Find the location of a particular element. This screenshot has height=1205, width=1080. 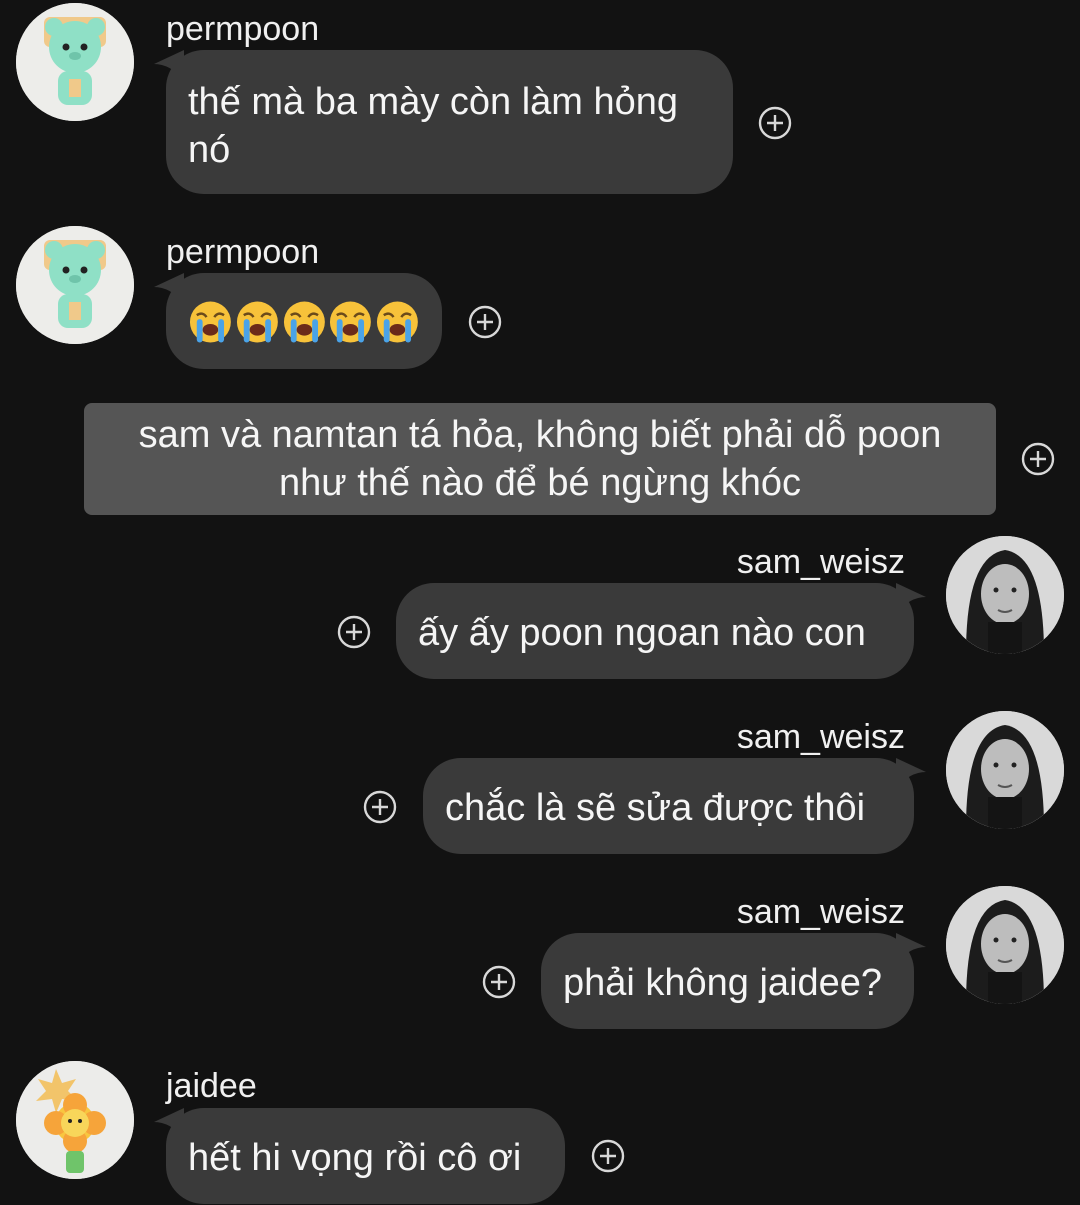

message-bubble: ấy ấy poon ngoan nào con is located at coordinates (661, 631).